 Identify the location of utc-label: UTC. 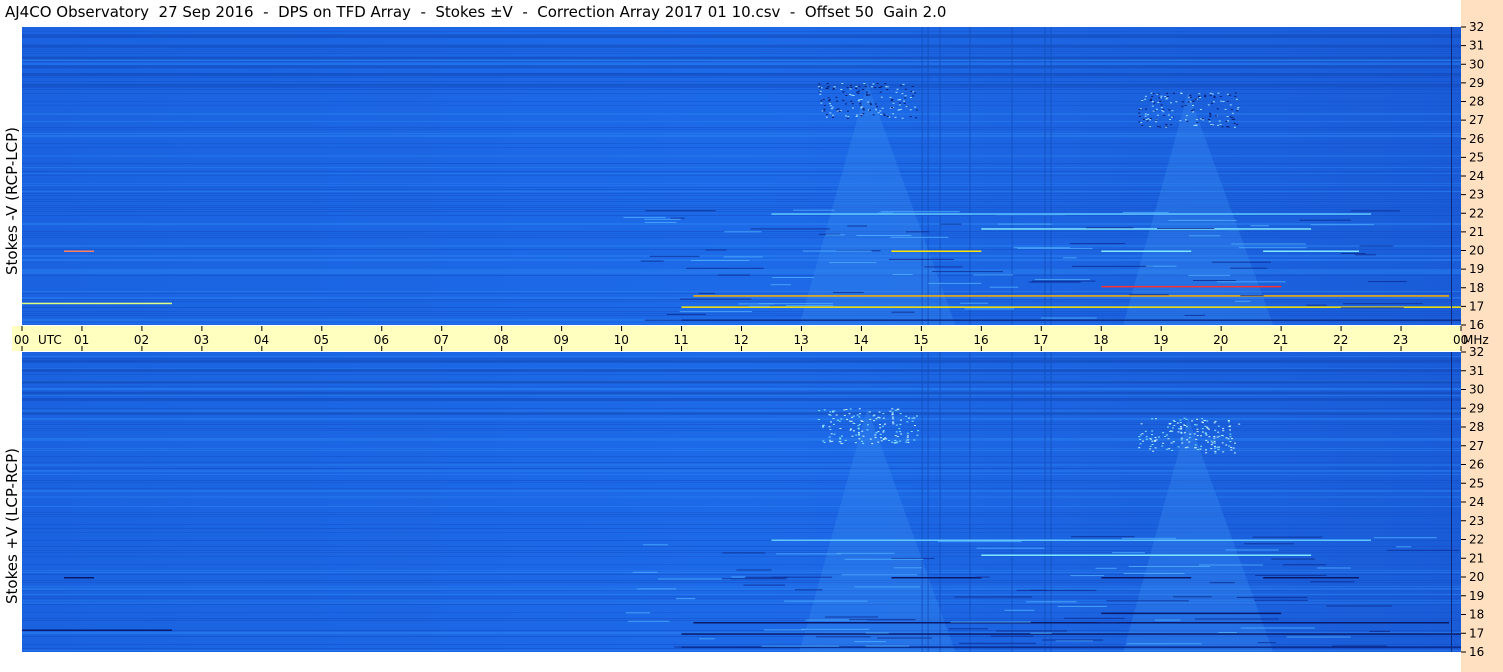
(50, 340).